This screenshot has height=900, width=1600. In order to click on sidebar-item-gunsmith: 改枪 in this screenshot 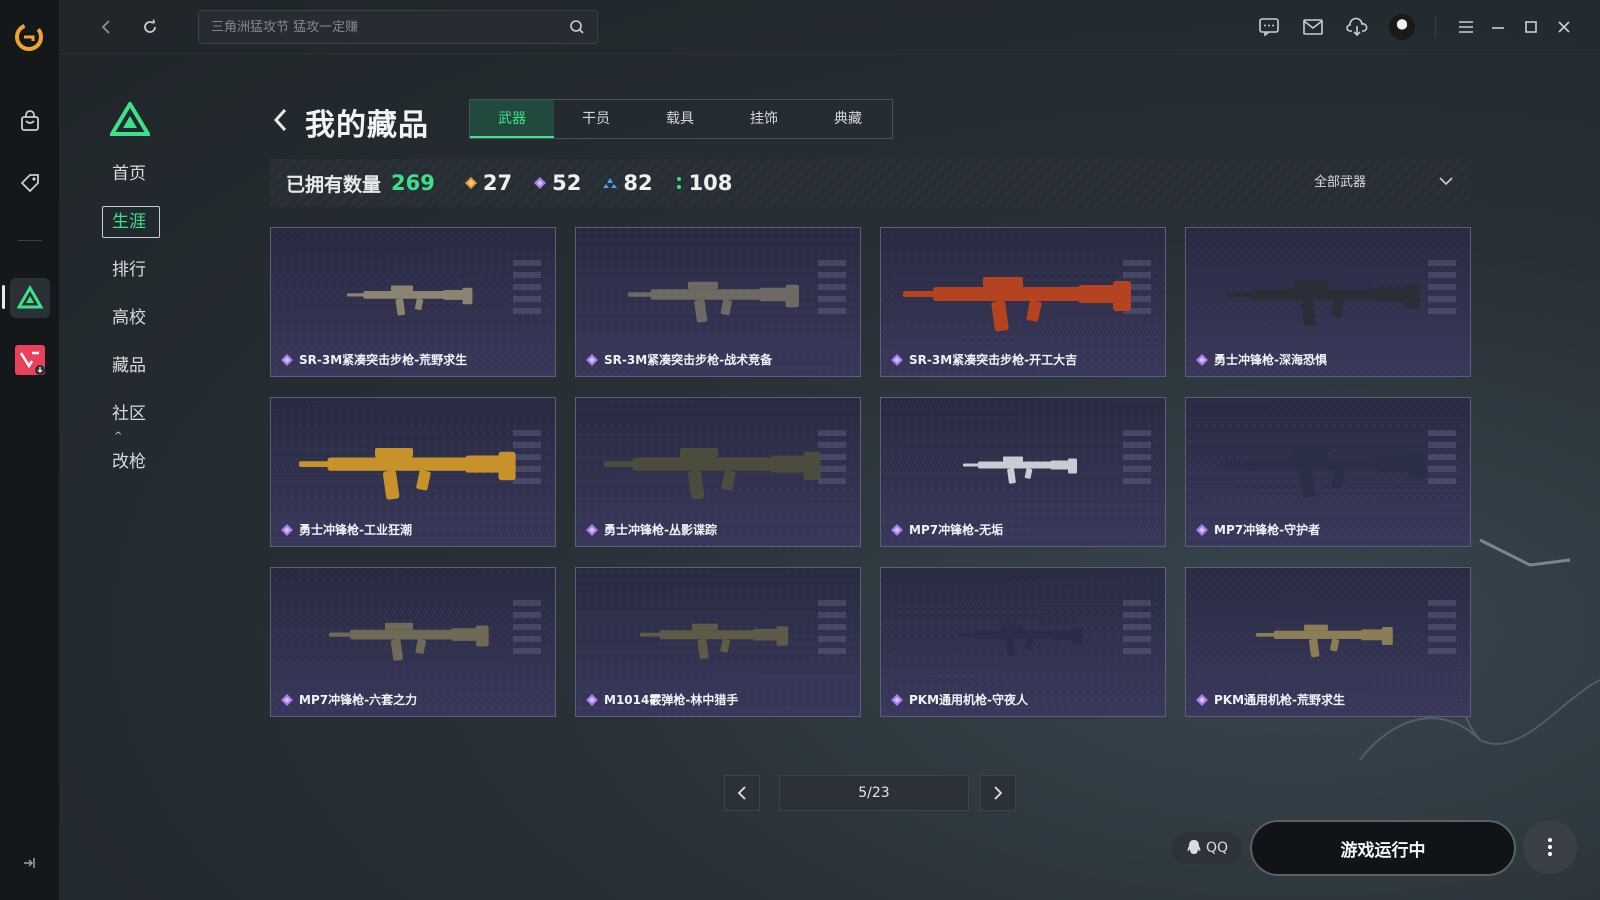, I will do `click(130, 472)`.